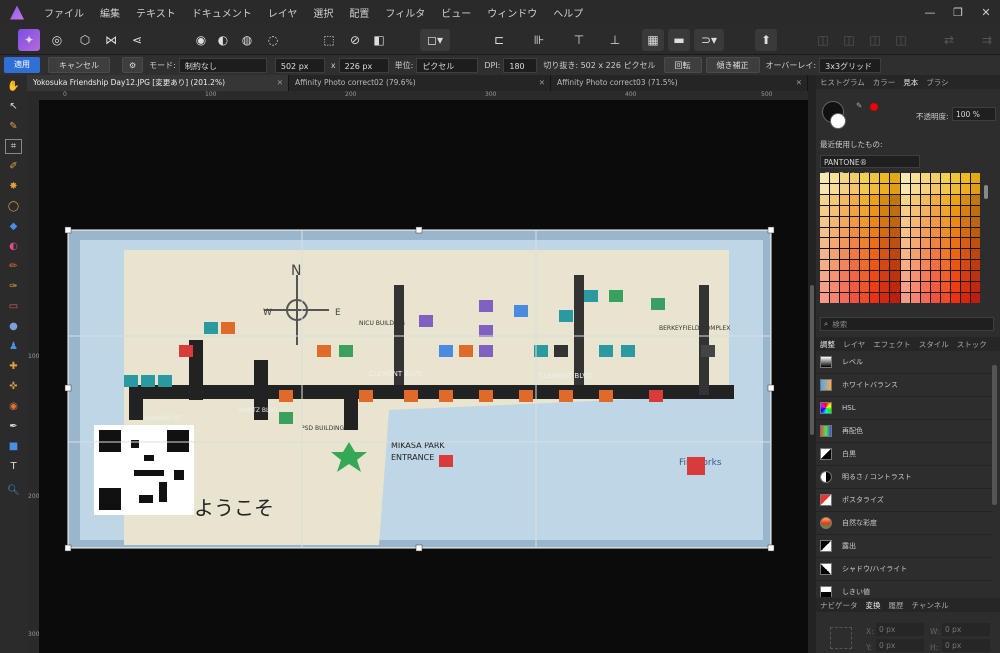 Image resolution: width=1000 pixels, height=653 pixels. Describe the element at coordinates (283, 12) in the screenshot. I see `menu-layer: レイヤ` at that location.